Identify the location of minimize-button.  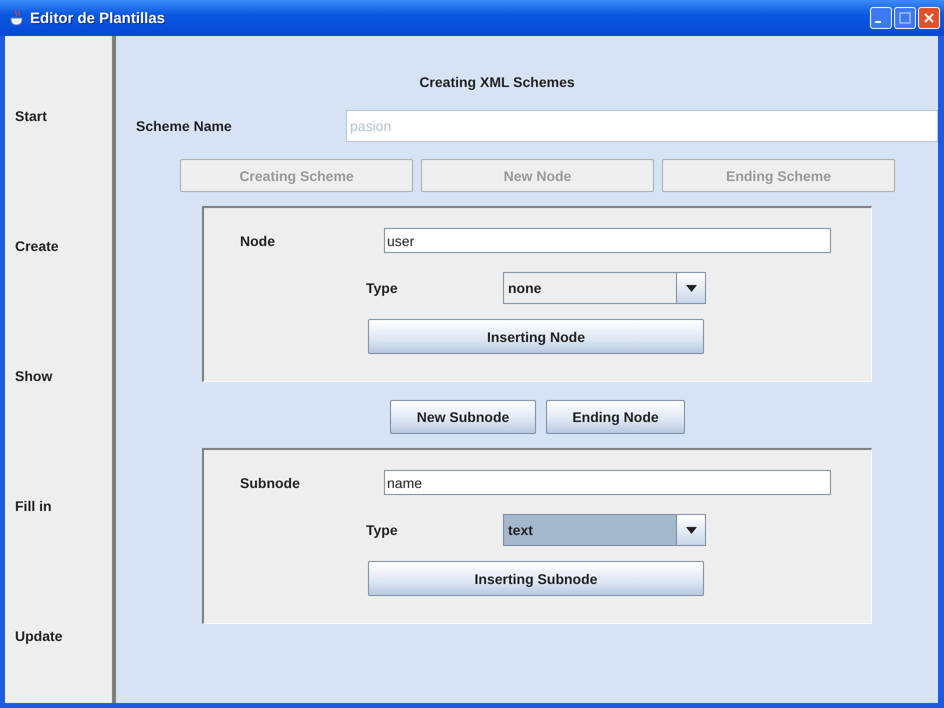
(881, 18).